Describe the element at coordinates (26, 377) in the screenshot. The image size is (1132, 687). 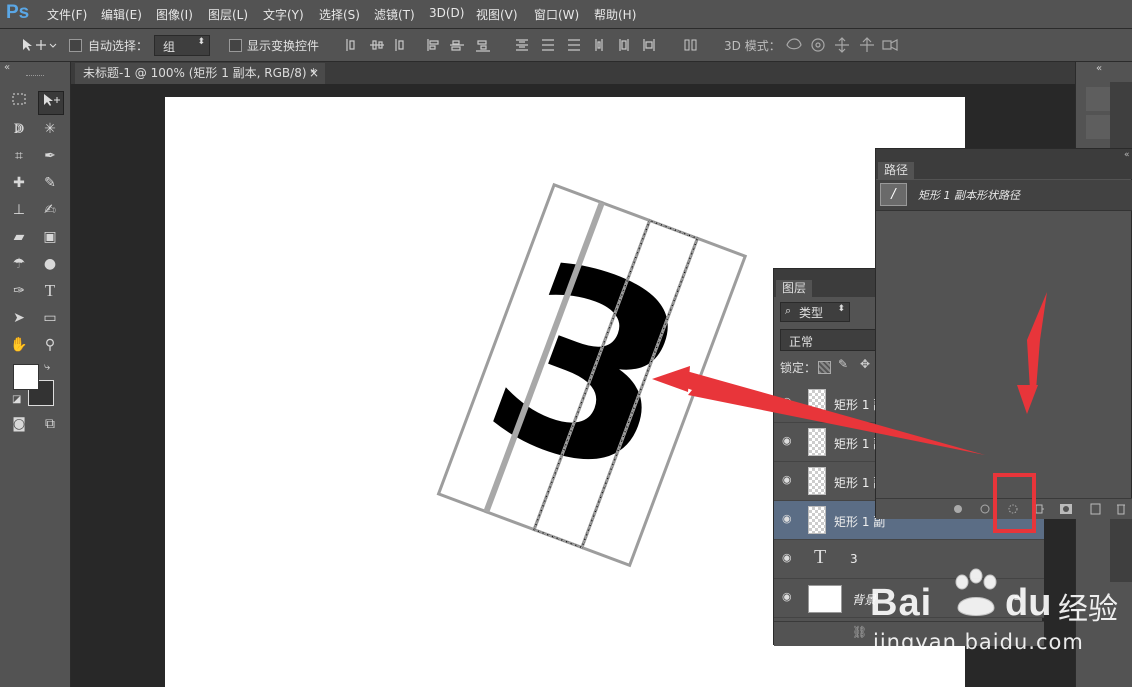
I see `foreground-color-swatch` at that location.